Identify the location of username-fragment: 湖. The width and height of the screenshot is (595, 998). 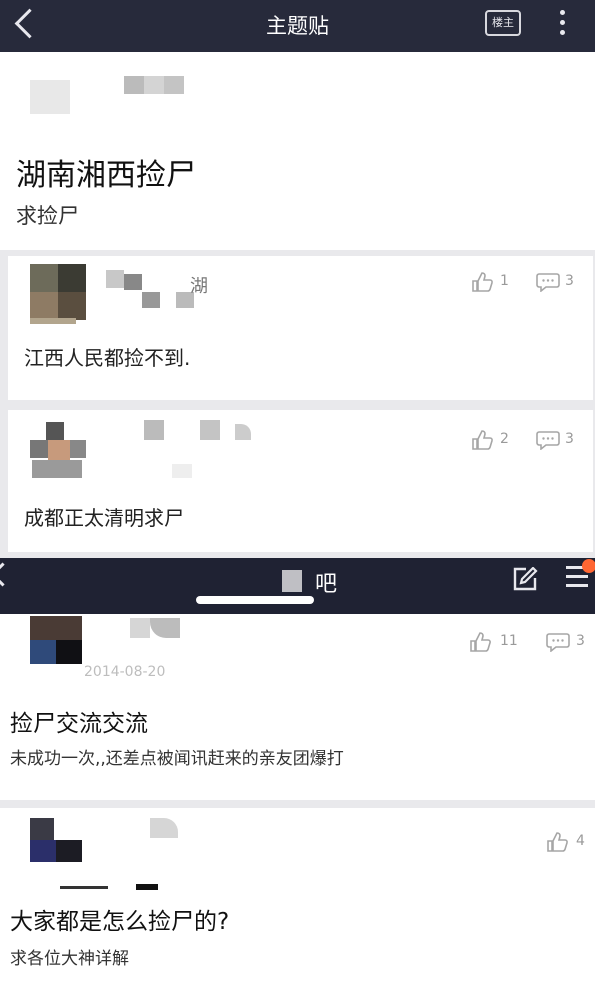
(199, 286).